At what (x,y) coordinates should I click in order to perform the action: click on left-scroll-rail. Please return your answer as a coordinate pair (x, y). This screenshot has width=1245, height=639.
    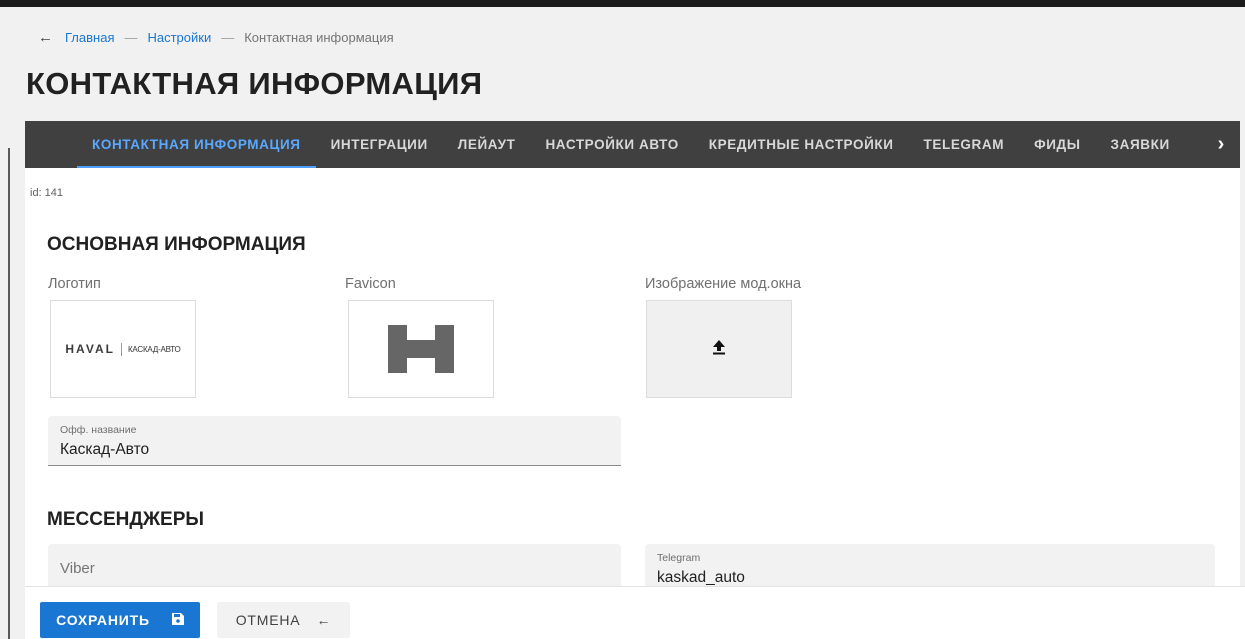
    Looking at the image, I should click on (9, 393).